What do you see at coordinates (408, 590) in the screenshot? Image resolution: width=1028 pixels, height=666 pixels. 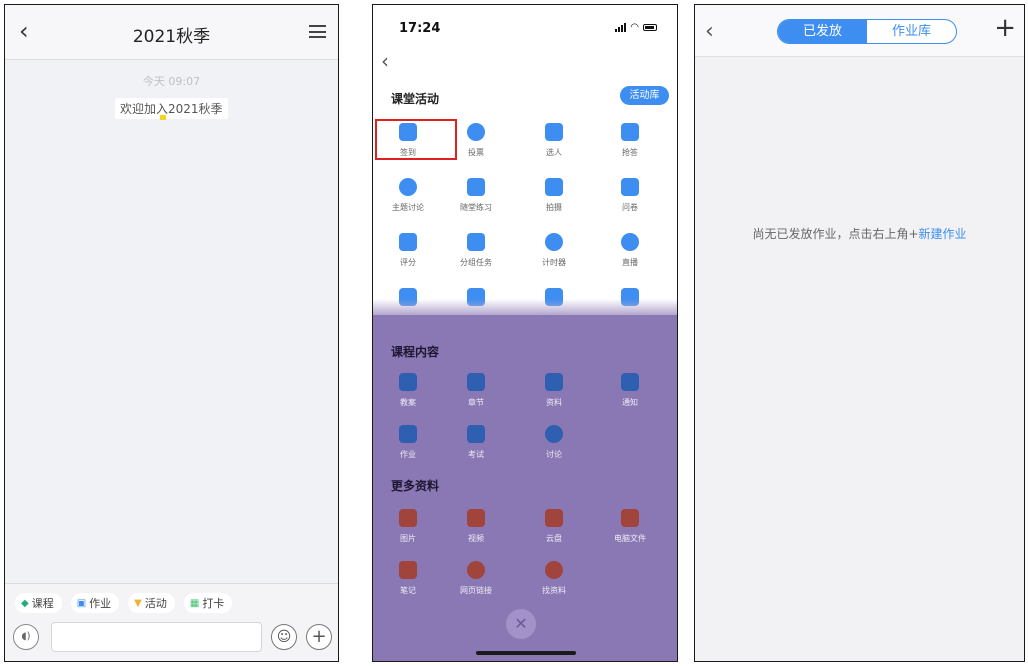 I see `grid-item-label: 笔记` at bounding box center [408, 590].